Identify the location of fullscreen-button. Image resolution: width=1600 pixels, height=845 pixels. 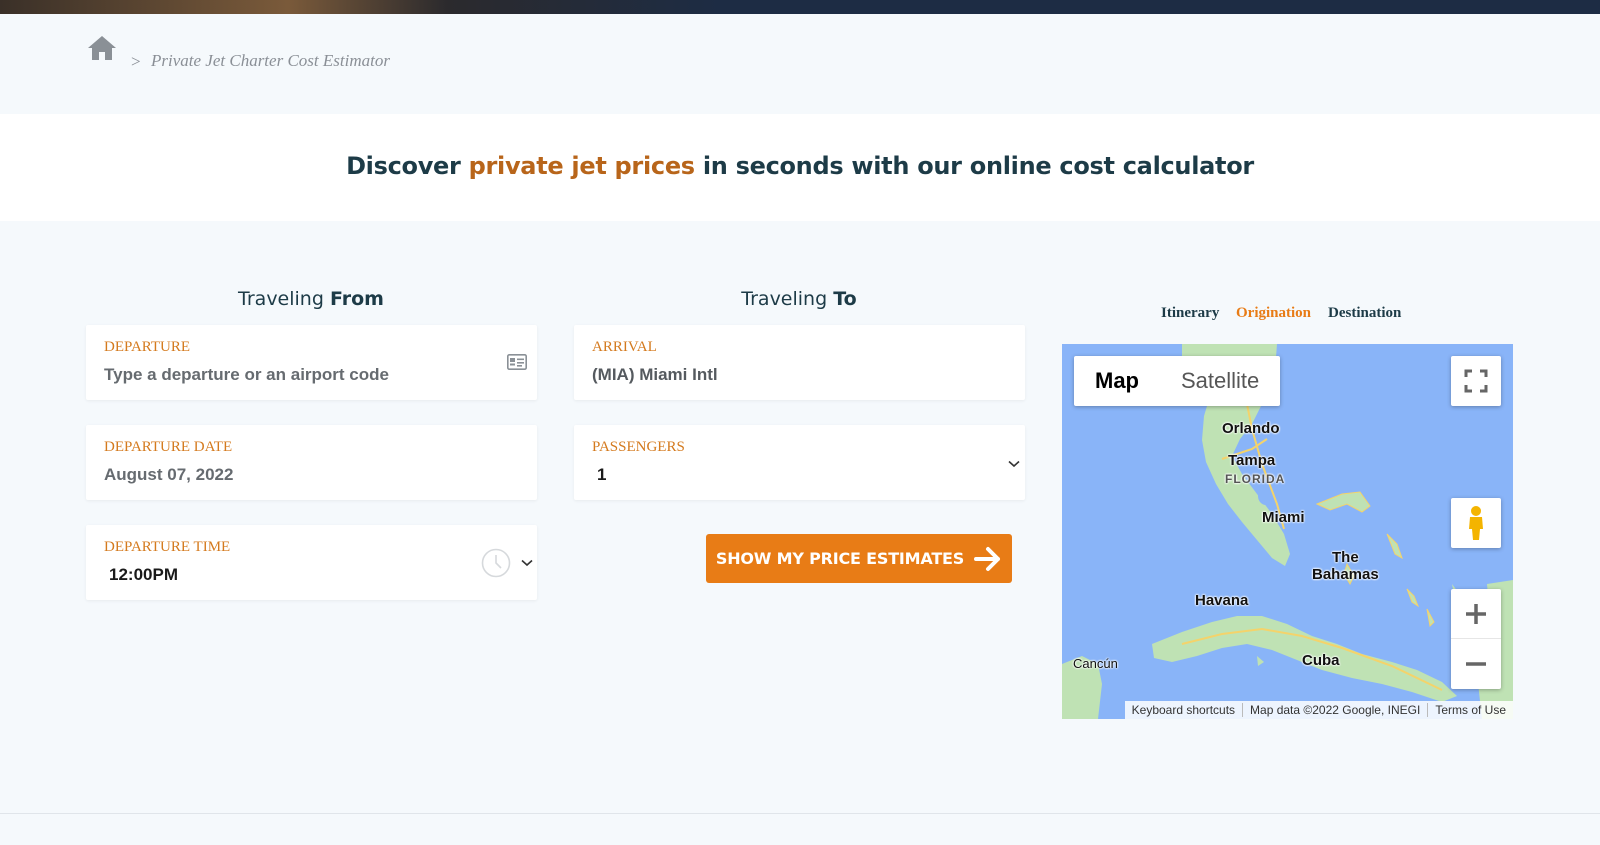
(1476, 381).